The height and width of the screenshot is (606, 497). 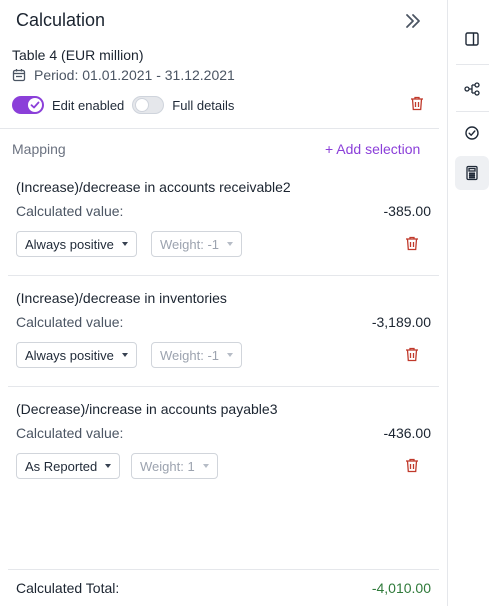 I want to click on split-view-icon, so click(x=472, y=39).